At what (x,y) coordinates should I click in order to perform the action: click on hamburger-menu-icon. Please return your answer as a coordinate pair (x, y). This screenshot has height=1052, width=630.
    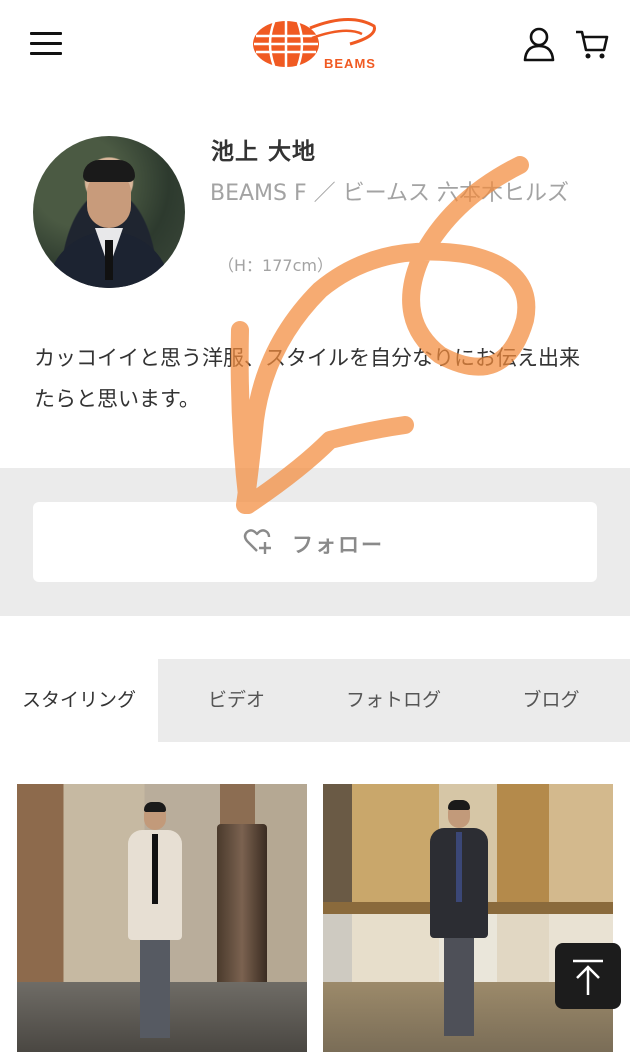
    Looking at the image, I should click on (47, 44).